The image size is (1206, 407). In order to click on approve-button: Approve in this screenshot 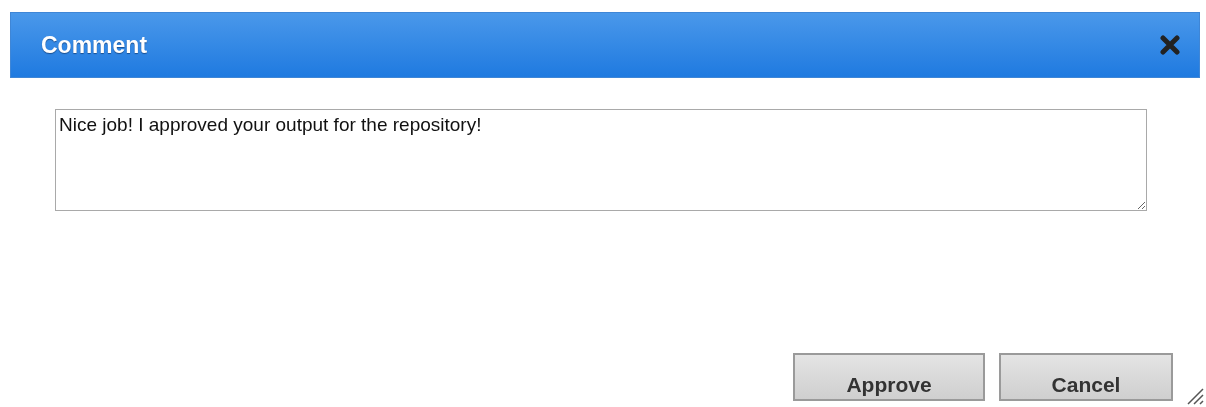, I will do `click(889, 377)`.